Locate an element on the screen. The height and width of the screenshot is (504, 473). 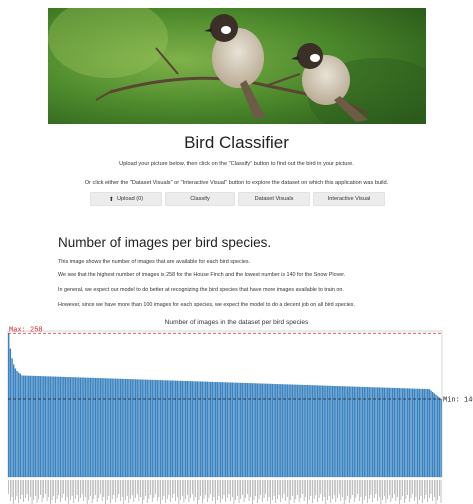
interactive-visual-button: Interactive Visual is located at coordinates (349, 199).